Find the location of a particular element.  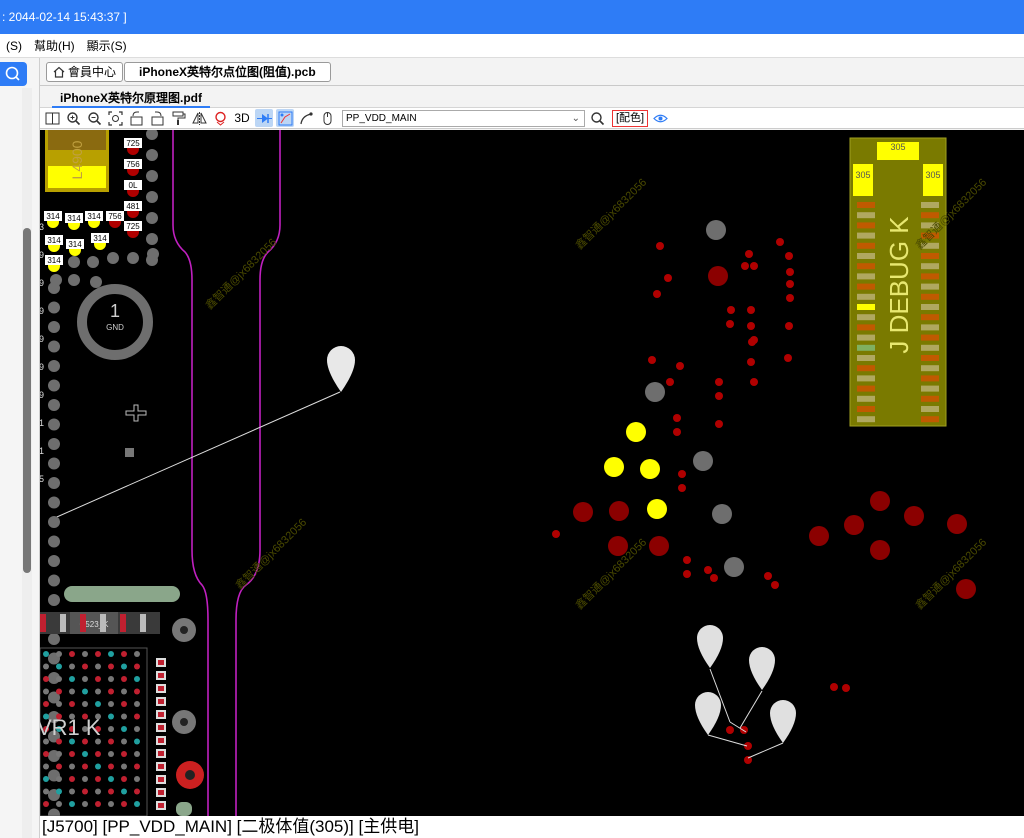

diode-mode-button is located at coordinates (264, 118).